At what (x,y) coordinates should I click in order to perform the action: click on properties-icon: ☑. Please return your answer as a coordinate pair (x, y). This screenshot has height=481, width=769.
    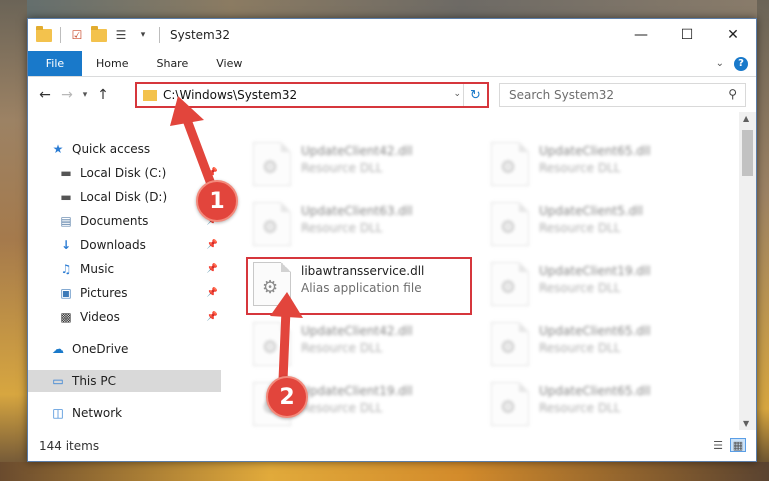
    Looking at the image, I should click on (77, 35).